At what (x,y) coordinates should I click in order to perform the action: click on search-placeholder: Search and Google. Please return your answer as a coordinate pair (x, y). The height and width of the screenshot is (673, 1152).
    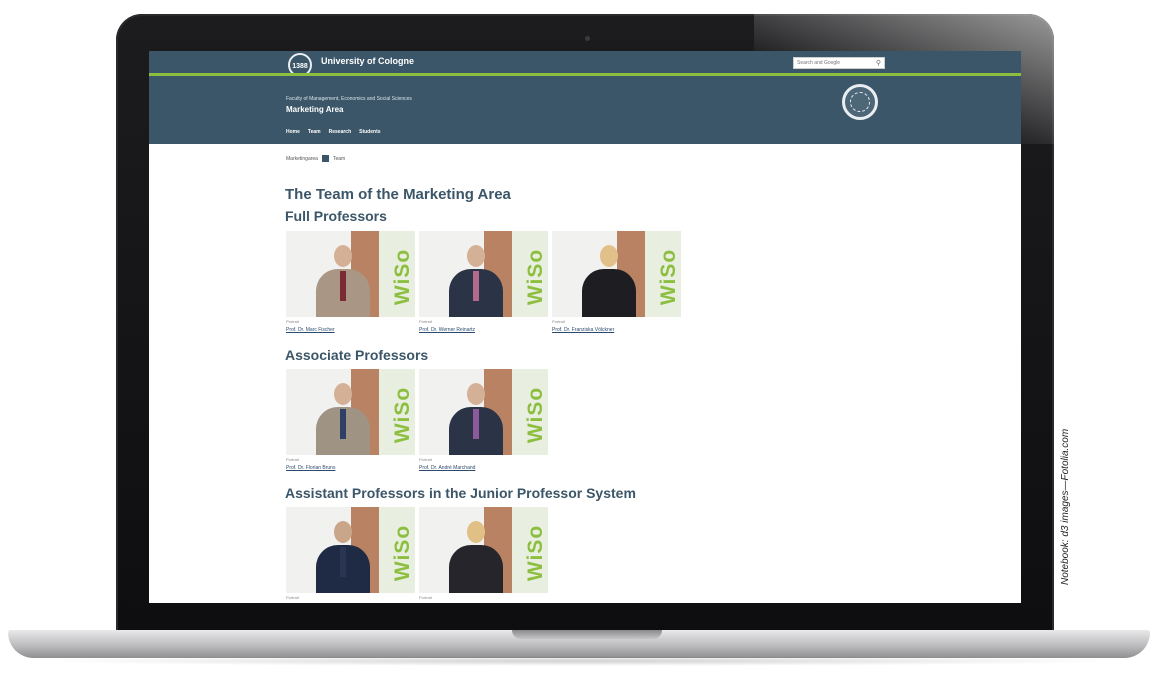
    Looking at the image, I should click on (819, 63).